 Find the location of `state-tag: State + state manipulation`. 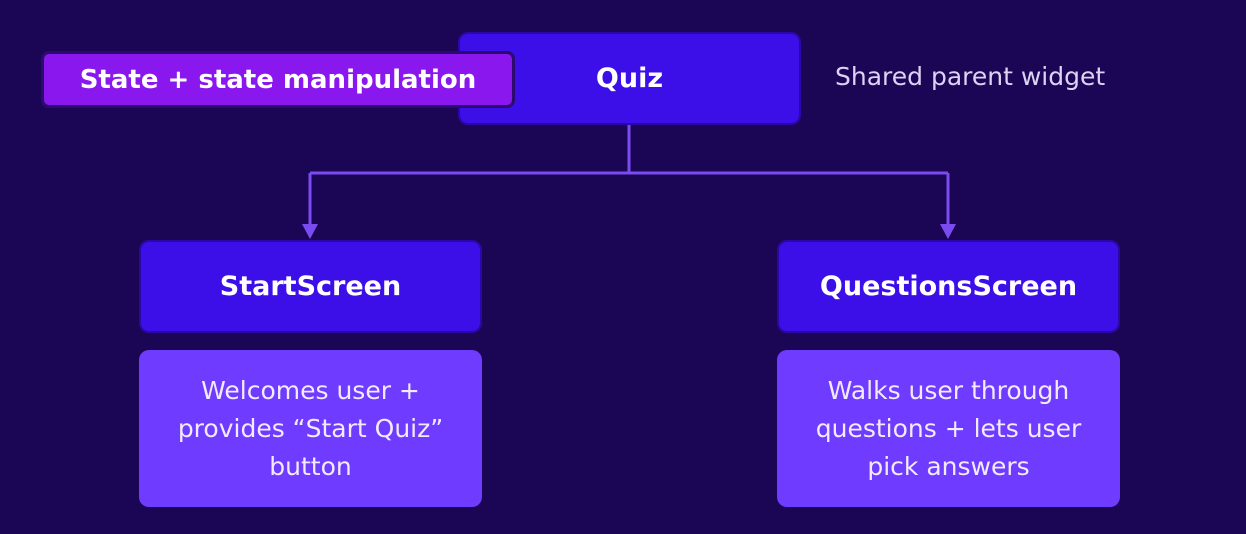

state-tag: State + state manipulation is located at coordinates (278, 79).